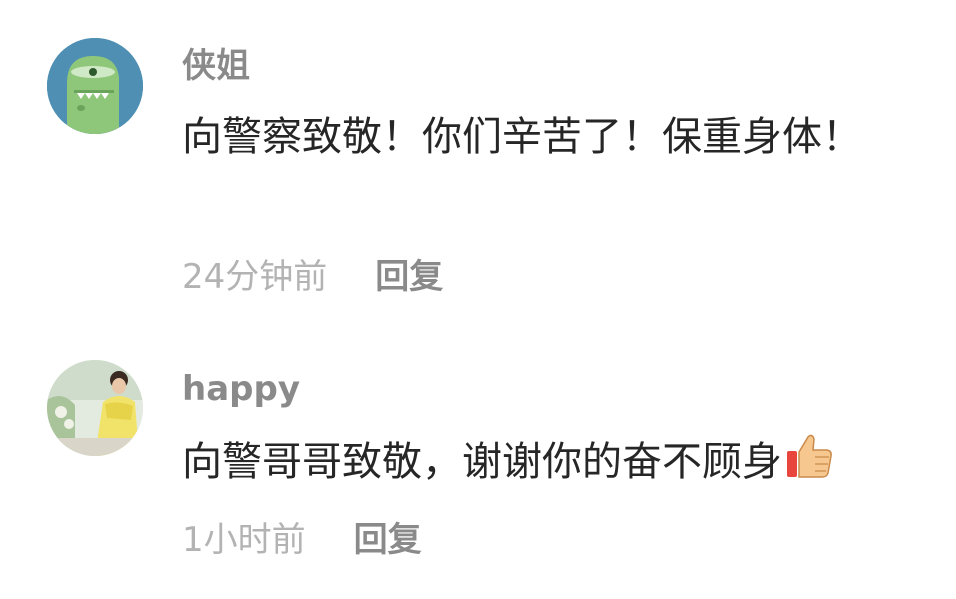 The height and width of the screenshot is (599, 956). What do you see at coordinates (482, 462) in the screenshot?
I see `comment-text-body: 向警哥哥致敬，谢谢你的奋不顾身` at bounding box center [482, 462].